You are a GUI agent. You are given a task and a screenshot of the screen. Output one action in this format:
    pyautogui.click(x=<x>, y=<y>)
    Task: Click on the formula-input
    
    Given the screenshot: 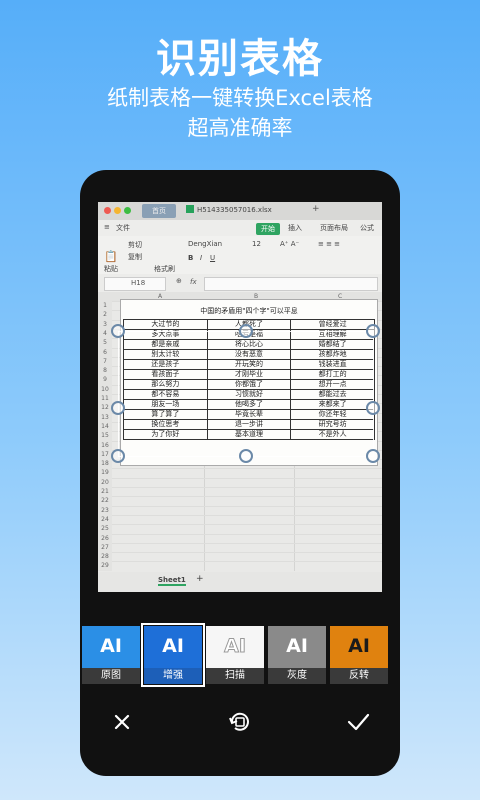 What is the action you would take?
    pyautogui.click(x=291, y=284)
    